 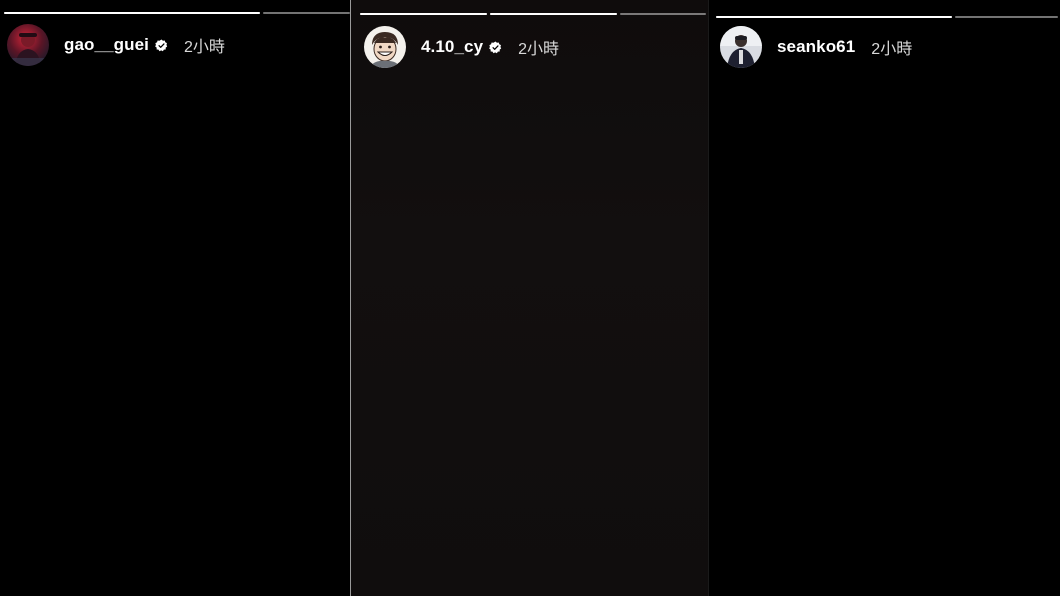 I want to click on story-header: seanko61 2小時, so click(x=816, y=47).